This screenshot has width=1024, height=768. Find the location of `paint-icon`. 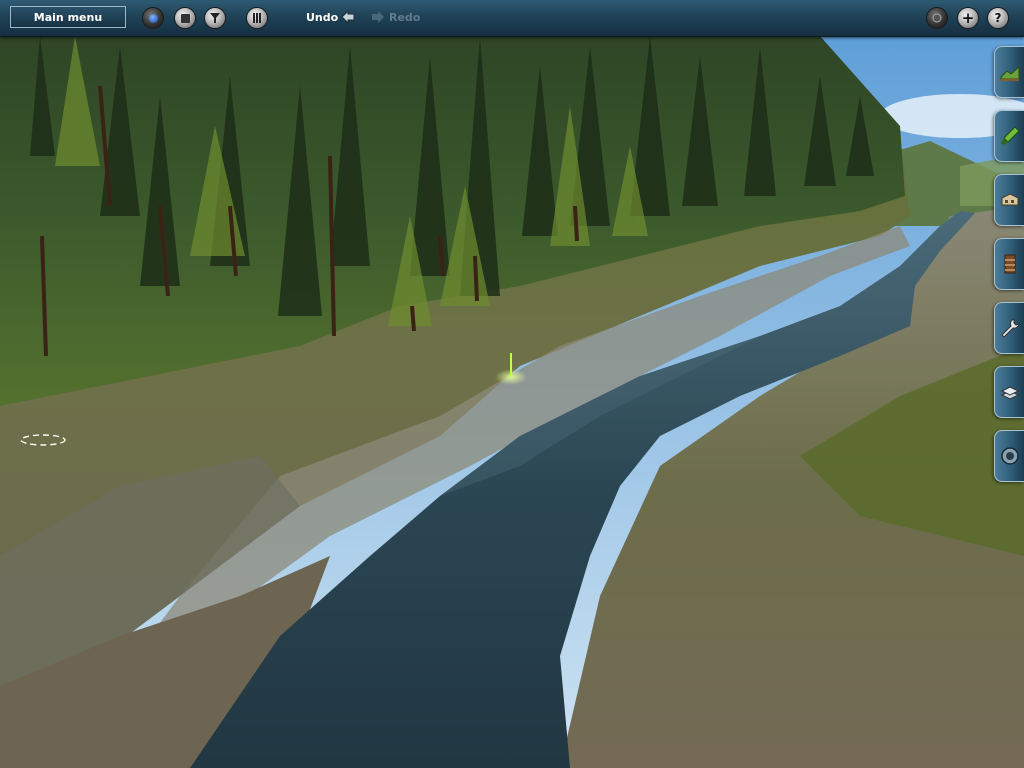

paint-icon is located at coordinates (1010, 135).